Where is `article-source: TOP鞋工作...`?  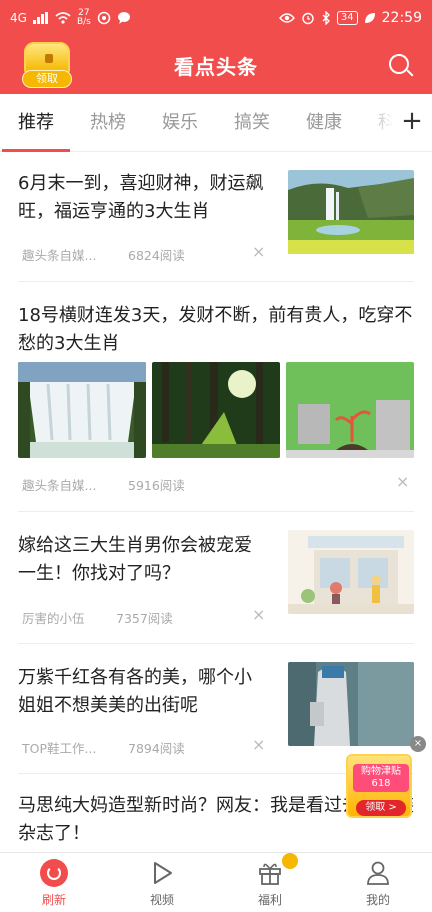 article-source: TOP鞋工作... is located at coordinates (59, 748).